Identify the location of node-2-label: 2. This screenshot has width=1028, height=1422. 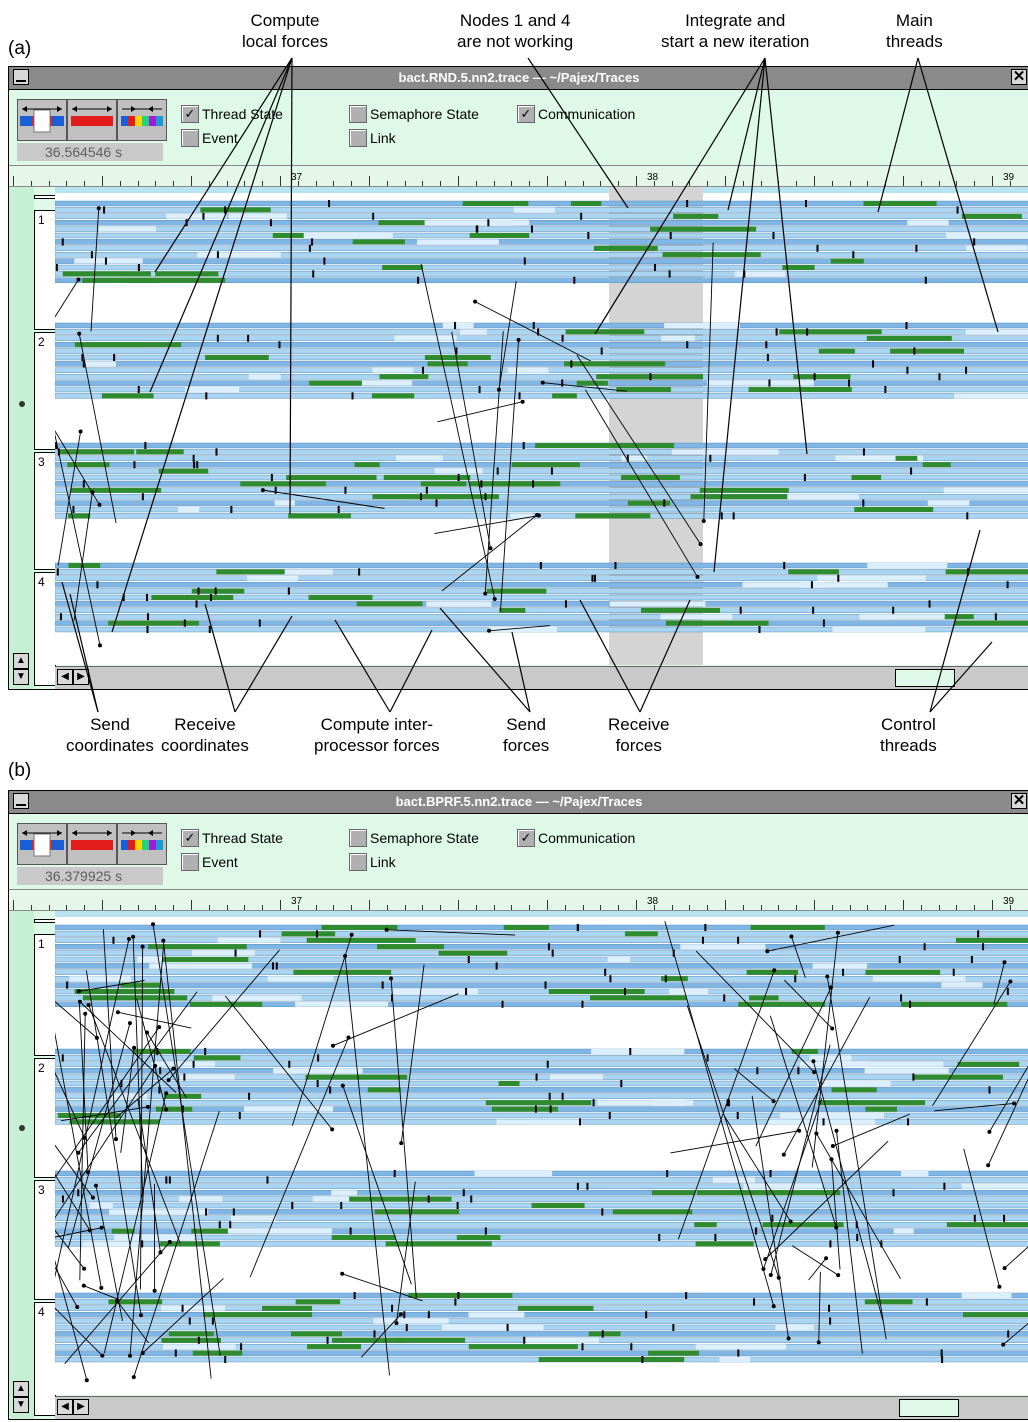
(45, 1118).